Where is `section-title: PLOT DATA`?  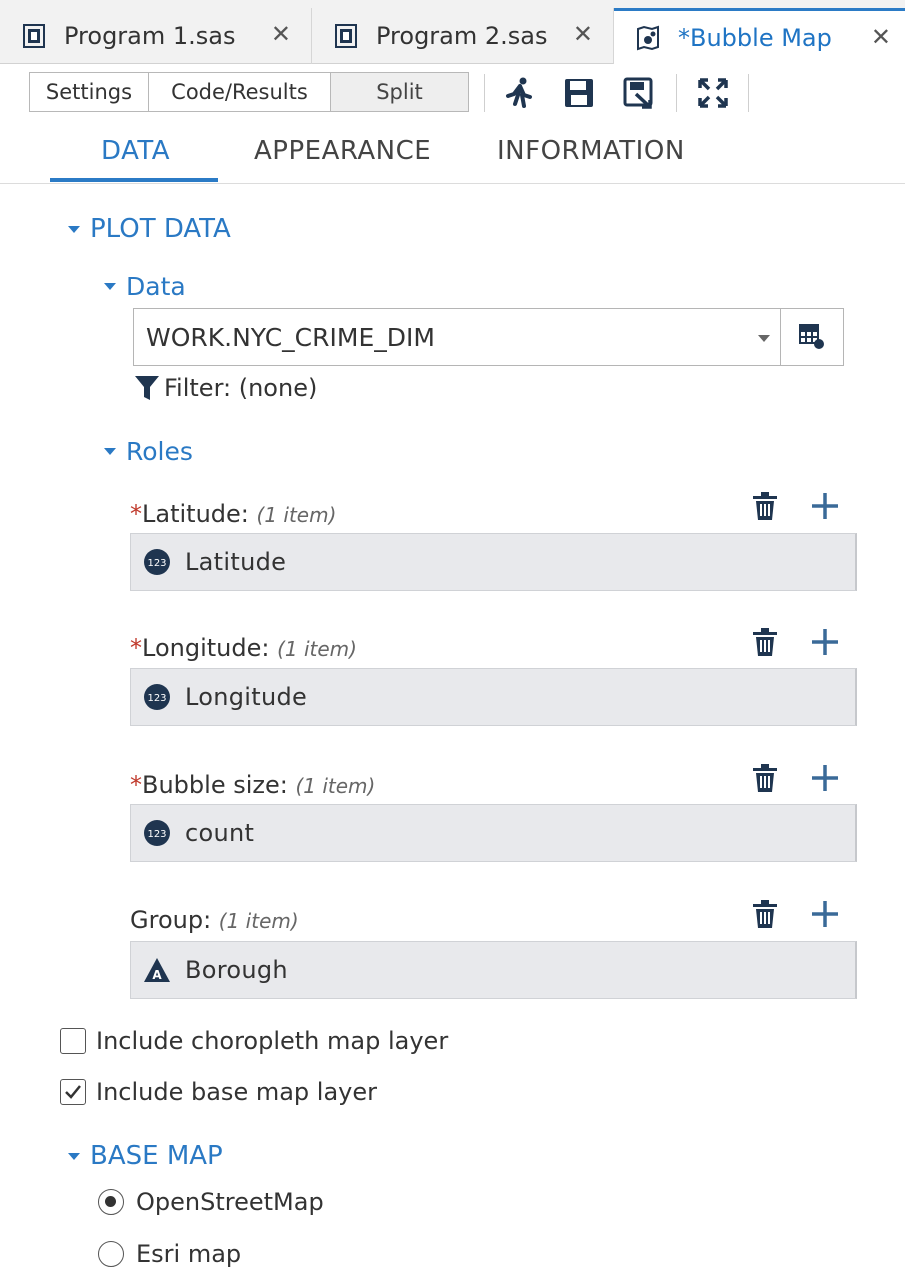
section-title: PLOT DATA is located at coordinates (160, 229).